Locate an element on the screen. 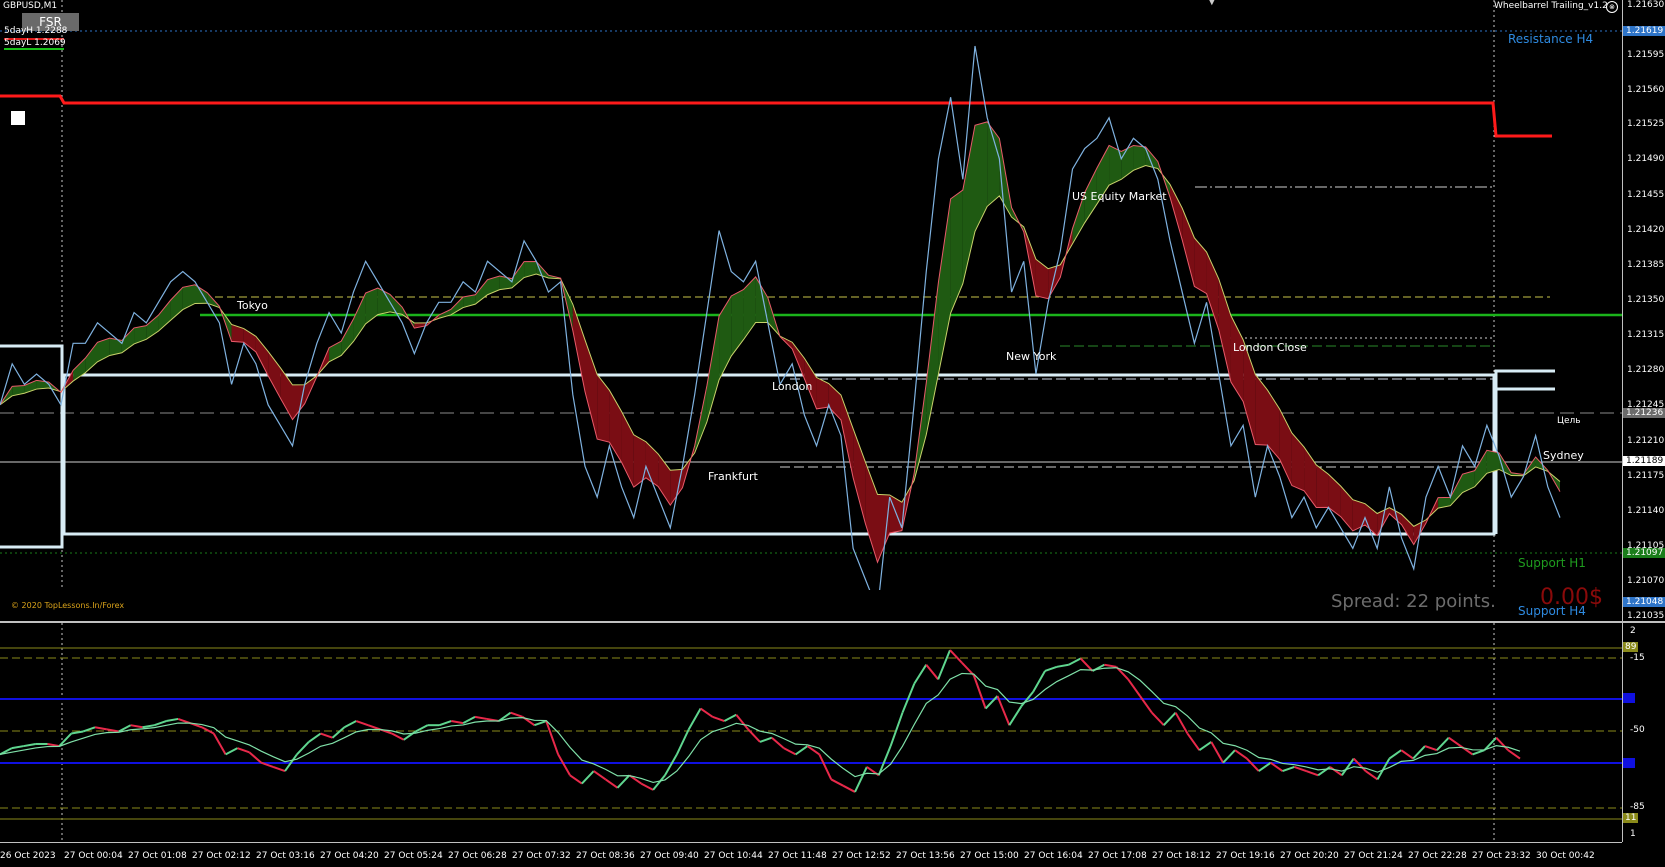 This screenshot has height=867, width=1665. osc-marker-upper: 89 is located at coordinates (1631, 647).